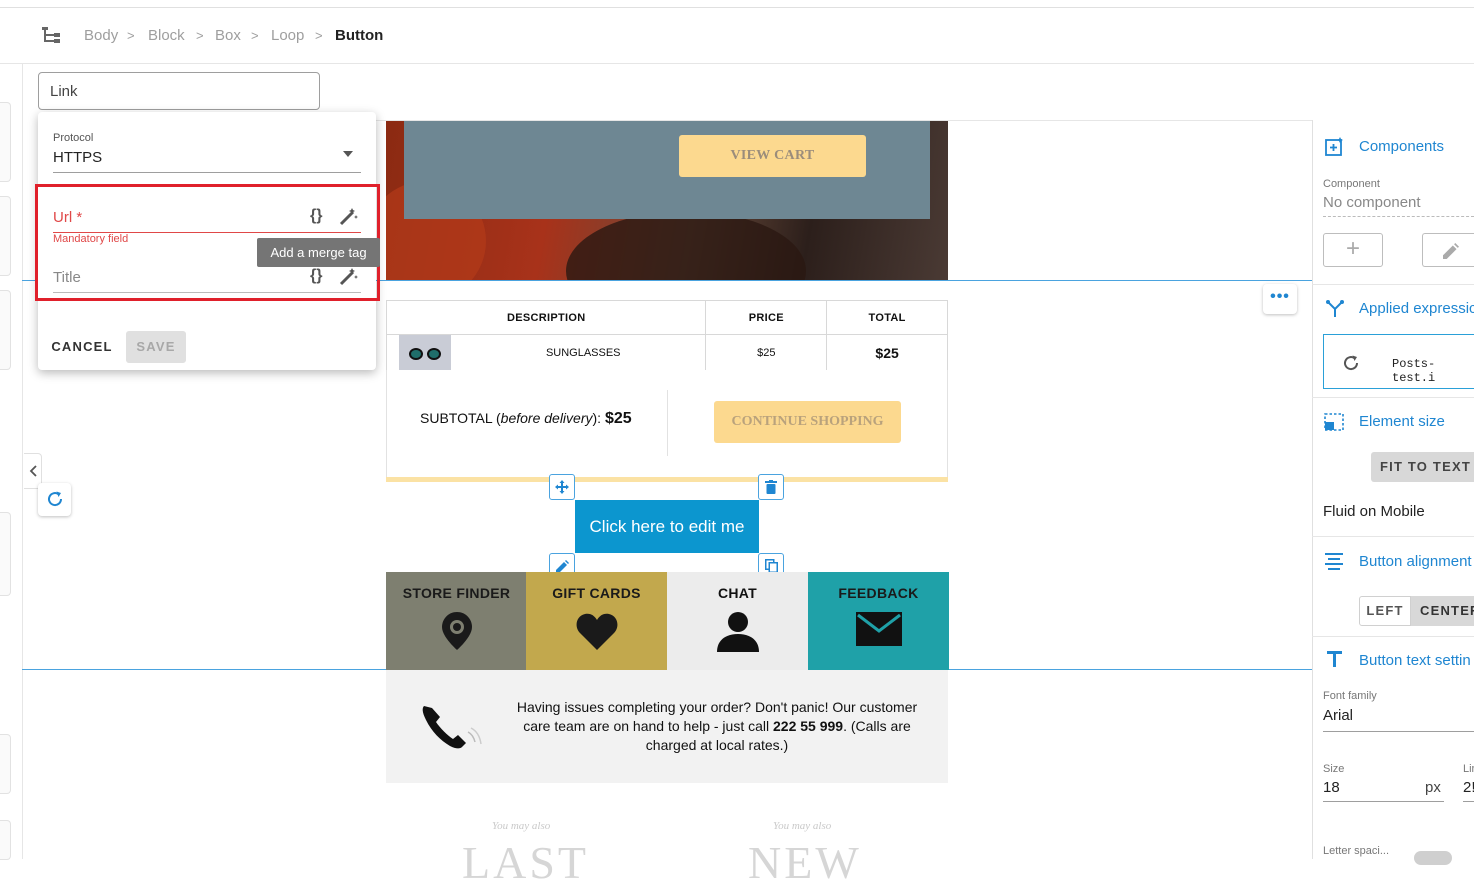  Describe the element at coordinates (546, 317) in the screenshot. I see `column-header: DESCRIPTION` at that location.